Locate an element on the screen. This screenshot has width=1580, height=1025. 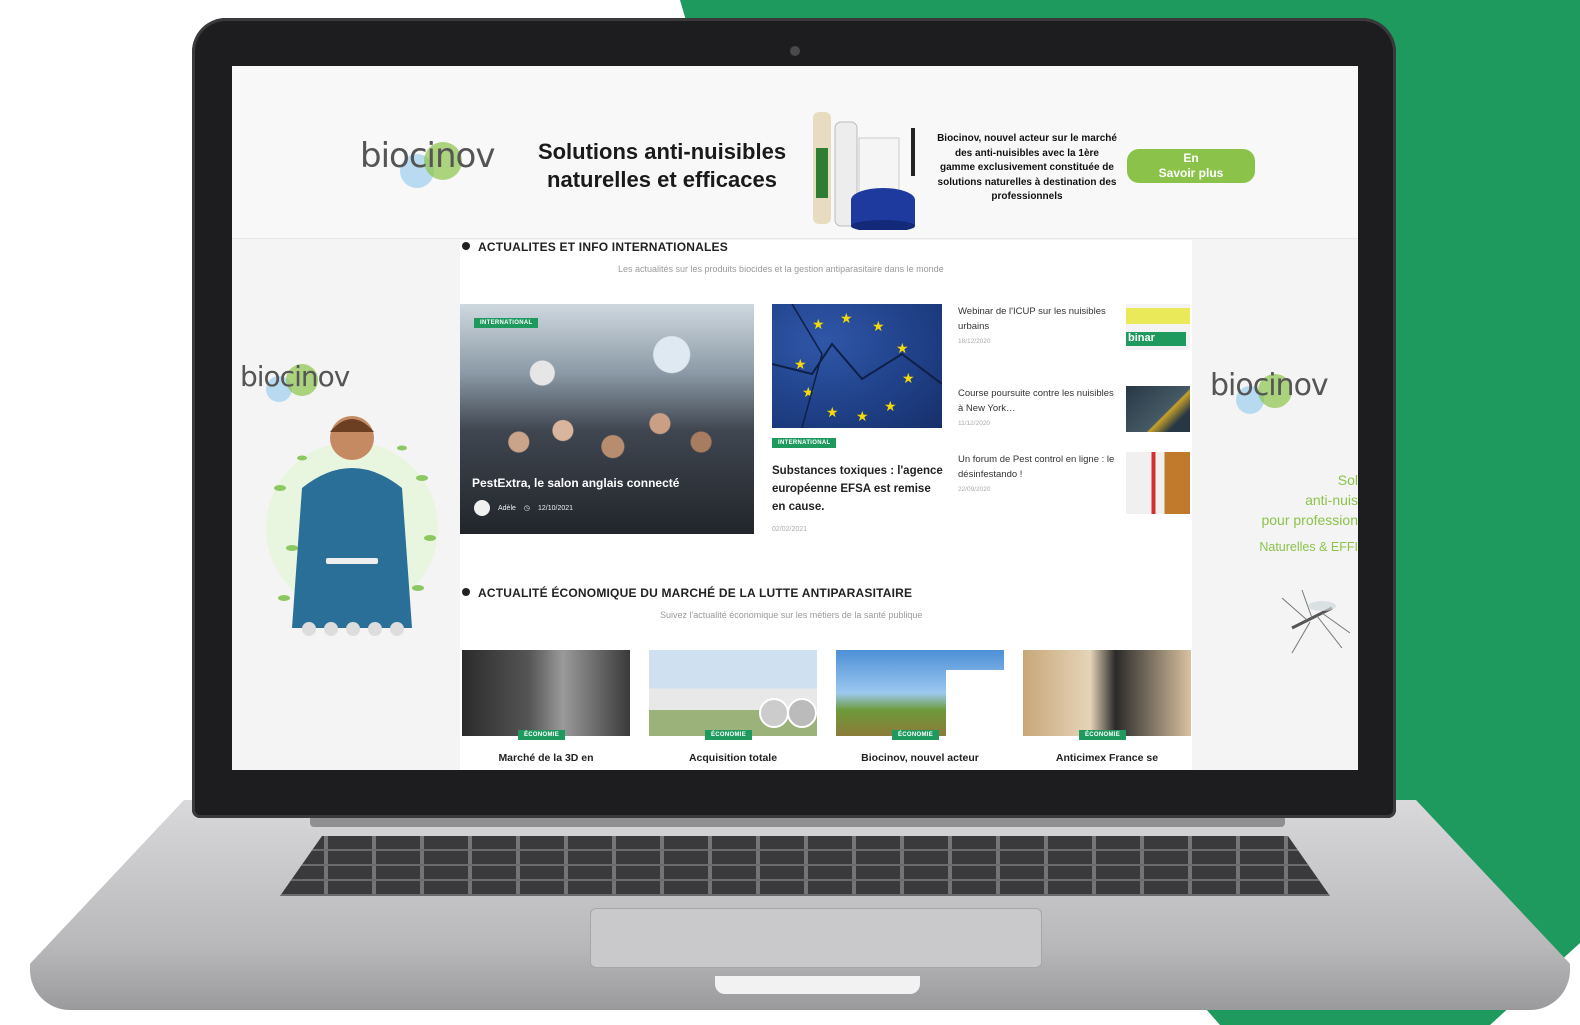
mosquito-icon is located at coordinates (1316, 621).